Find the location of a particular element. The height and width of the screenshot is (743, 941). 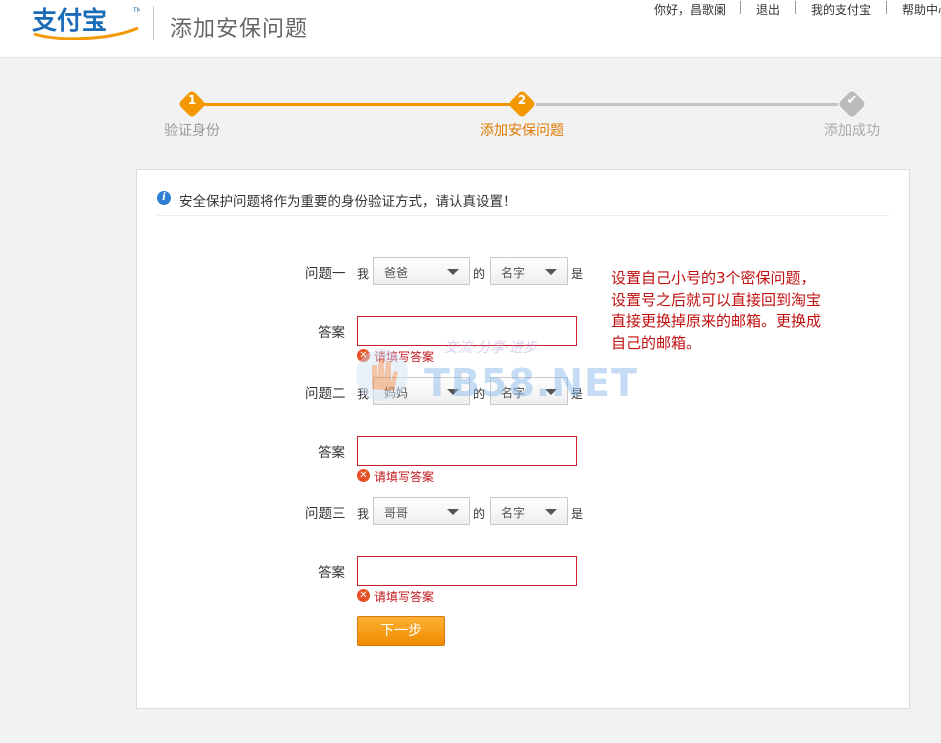

check-icon: ✔ is located at coordinates (852, 100).